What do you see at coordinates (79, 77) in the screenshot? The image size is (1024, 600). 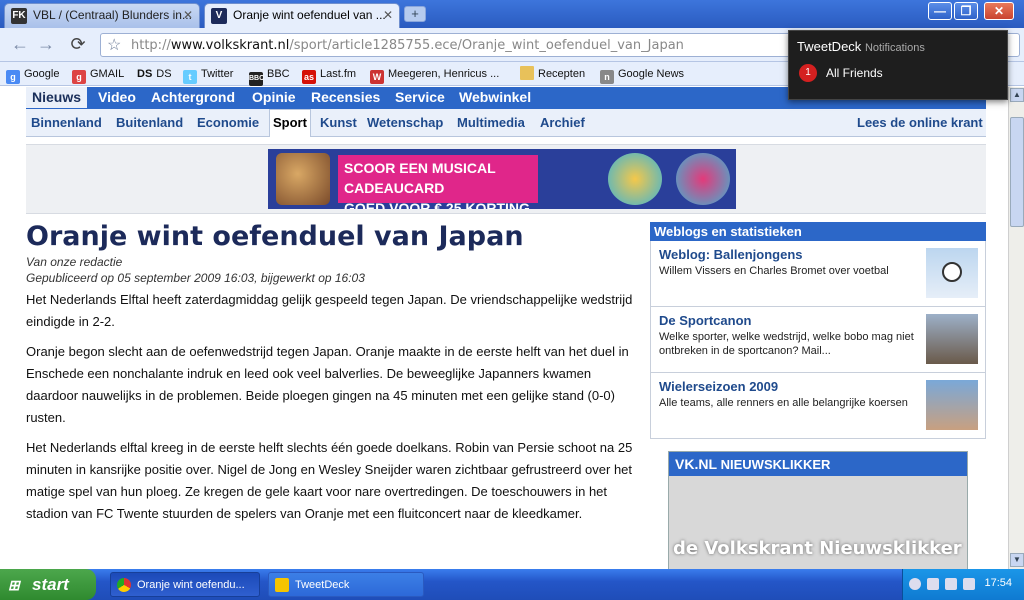 I see `gmail-icon: g` at bounding box center [79, 77].